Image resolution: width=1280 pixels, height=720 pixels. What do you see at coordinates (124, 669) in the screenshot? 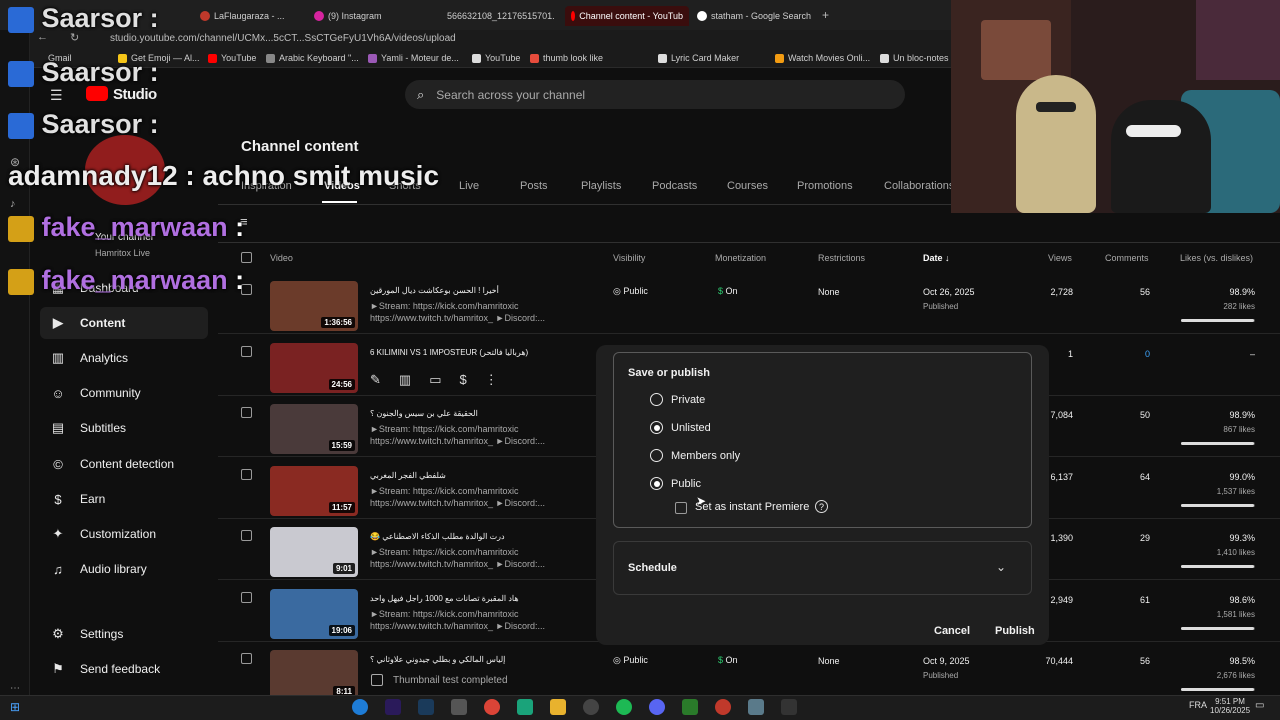
I see `nav-send-feedback: ⚑ Send feedback` at bounding box center [124, 669].